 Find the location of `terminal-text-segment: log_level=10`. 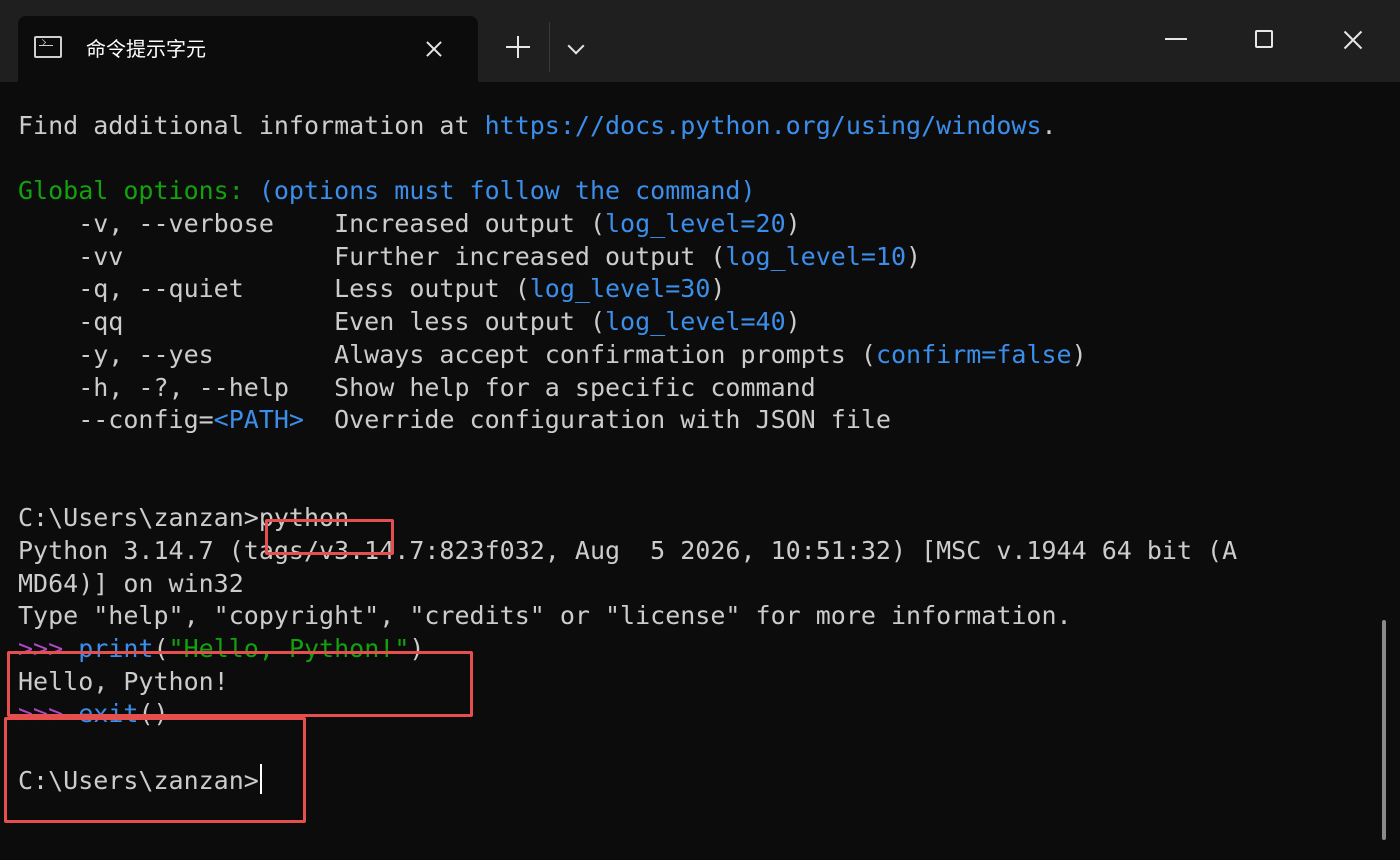

terminal-text-segment: log_level=10 is located at coordinates (816, 256).